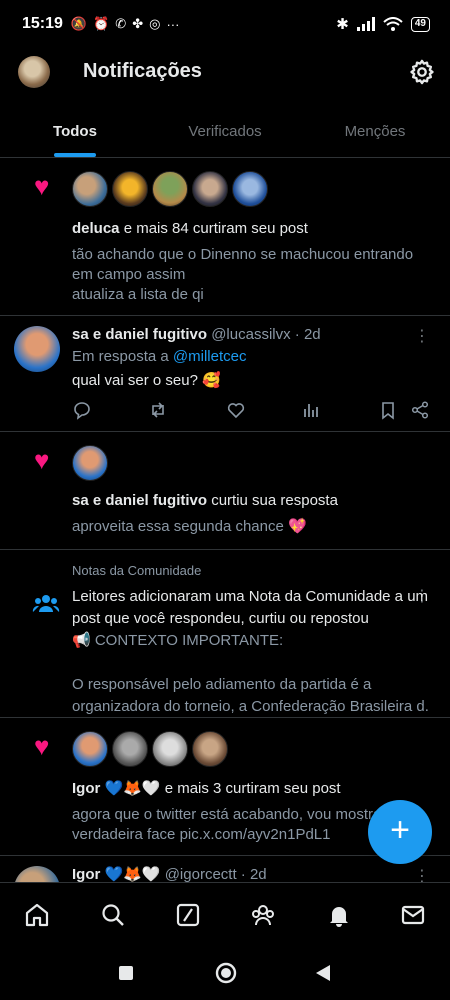 The width and height of the screenshot is (450, 1000). I want to click on post-actions, so click(251, 411).